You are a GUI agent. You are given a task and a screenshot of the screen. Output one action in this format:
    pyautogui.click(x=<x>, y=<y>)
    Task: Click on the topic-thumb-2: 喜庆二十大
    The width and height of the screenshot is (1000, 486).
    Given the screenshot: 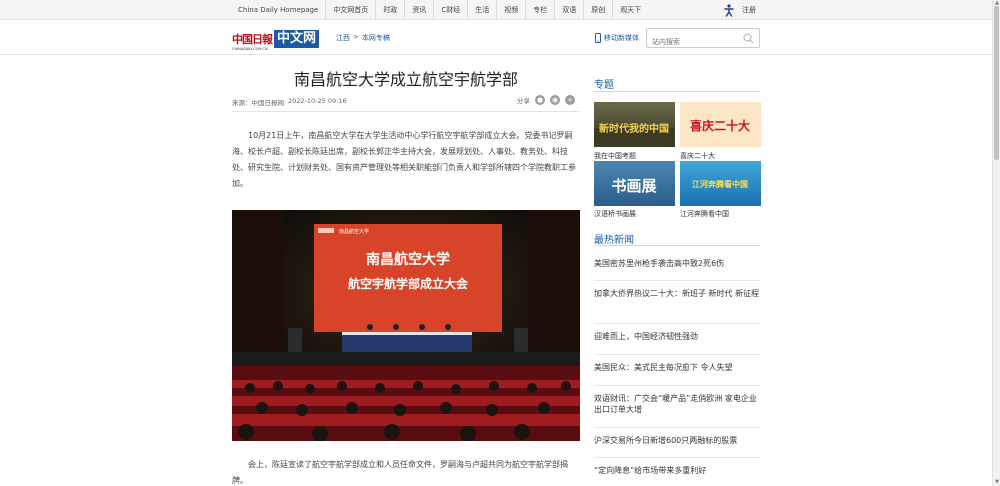 What is the action you would take?
    pyautogui.click(x=720, y=124)
    